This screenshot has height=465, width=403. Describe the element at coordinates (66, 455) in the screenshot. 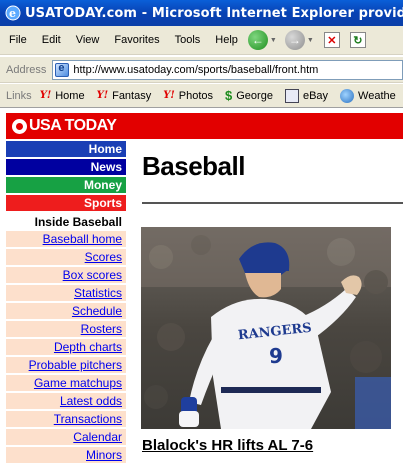

I see `nav-link-minors: Minors` at that location.